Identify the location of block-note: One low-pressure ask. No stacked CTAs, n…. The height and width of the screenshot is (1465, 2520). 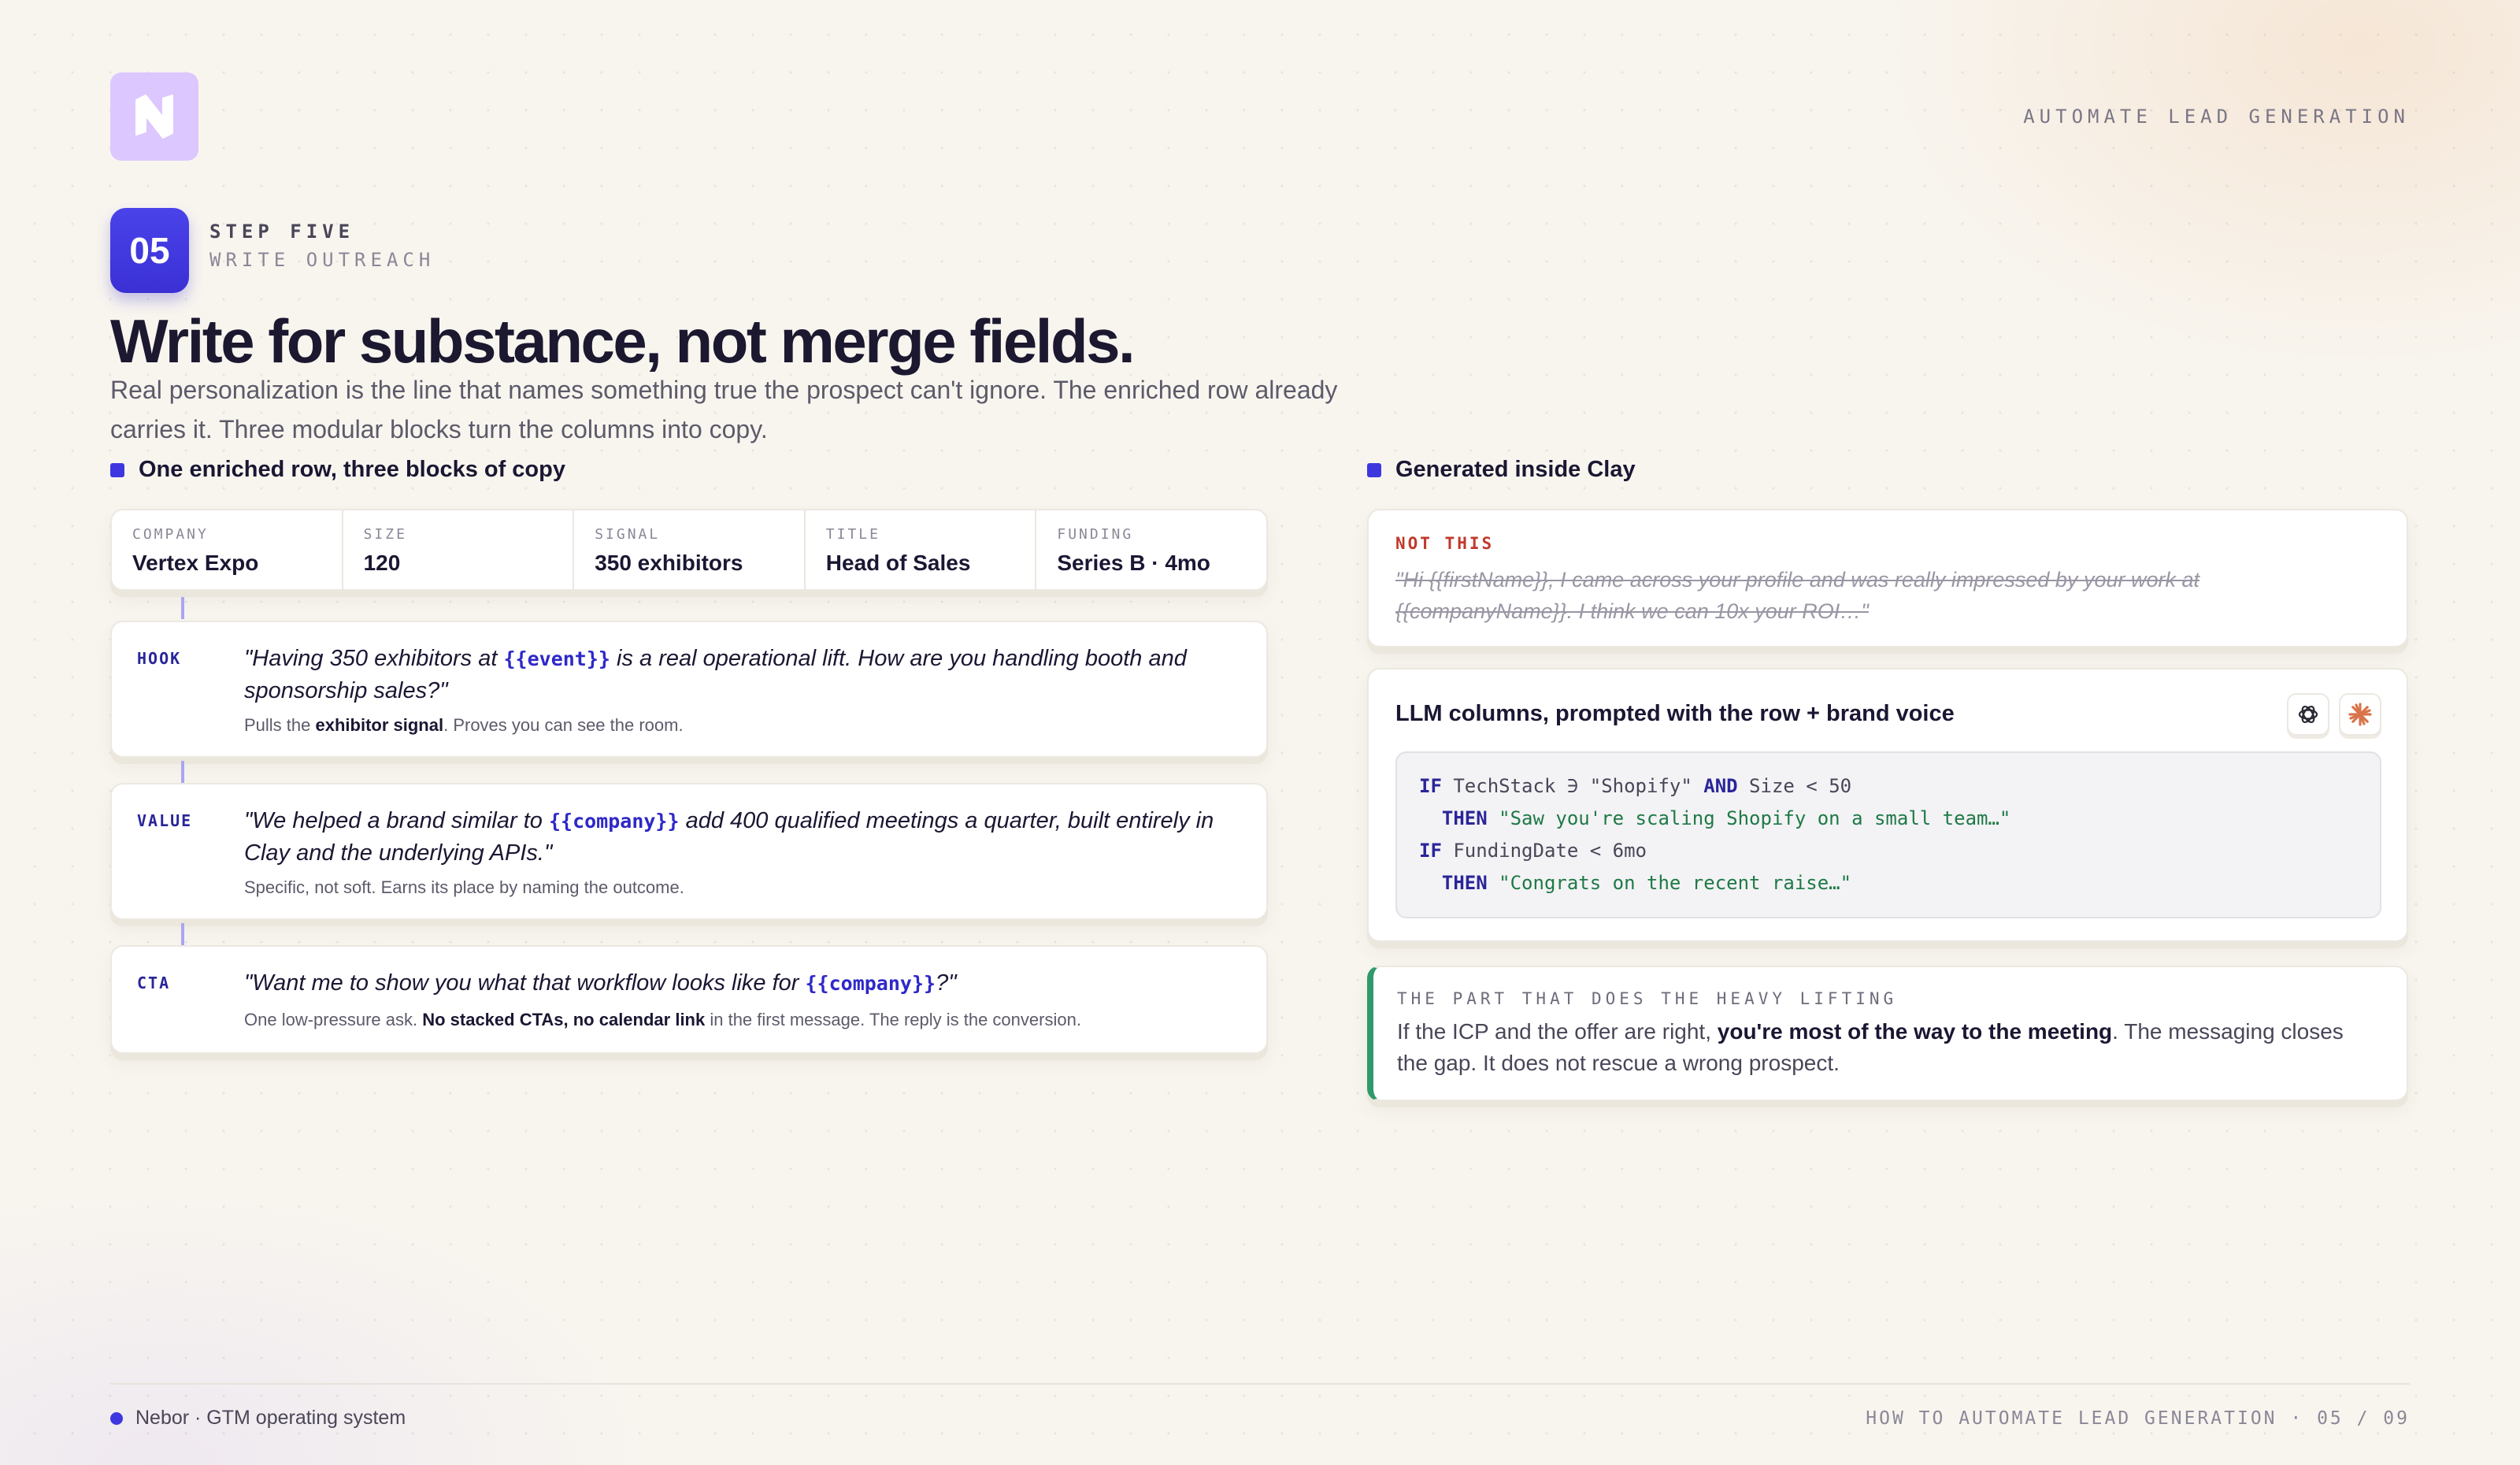
(662, 1019).